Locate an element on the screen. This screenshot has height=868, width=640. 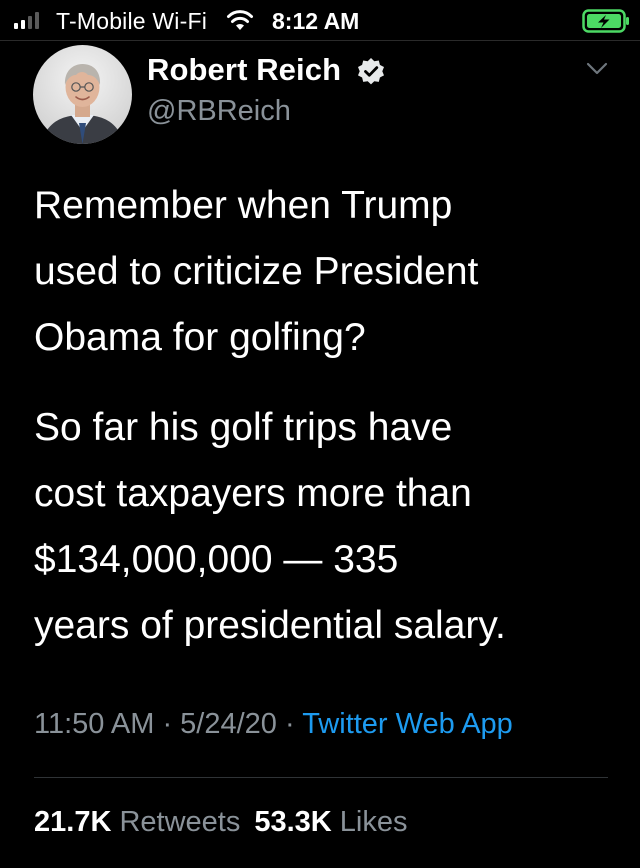
tweet-text-line: Obama for golfing? is located at coordinates (200, 337).